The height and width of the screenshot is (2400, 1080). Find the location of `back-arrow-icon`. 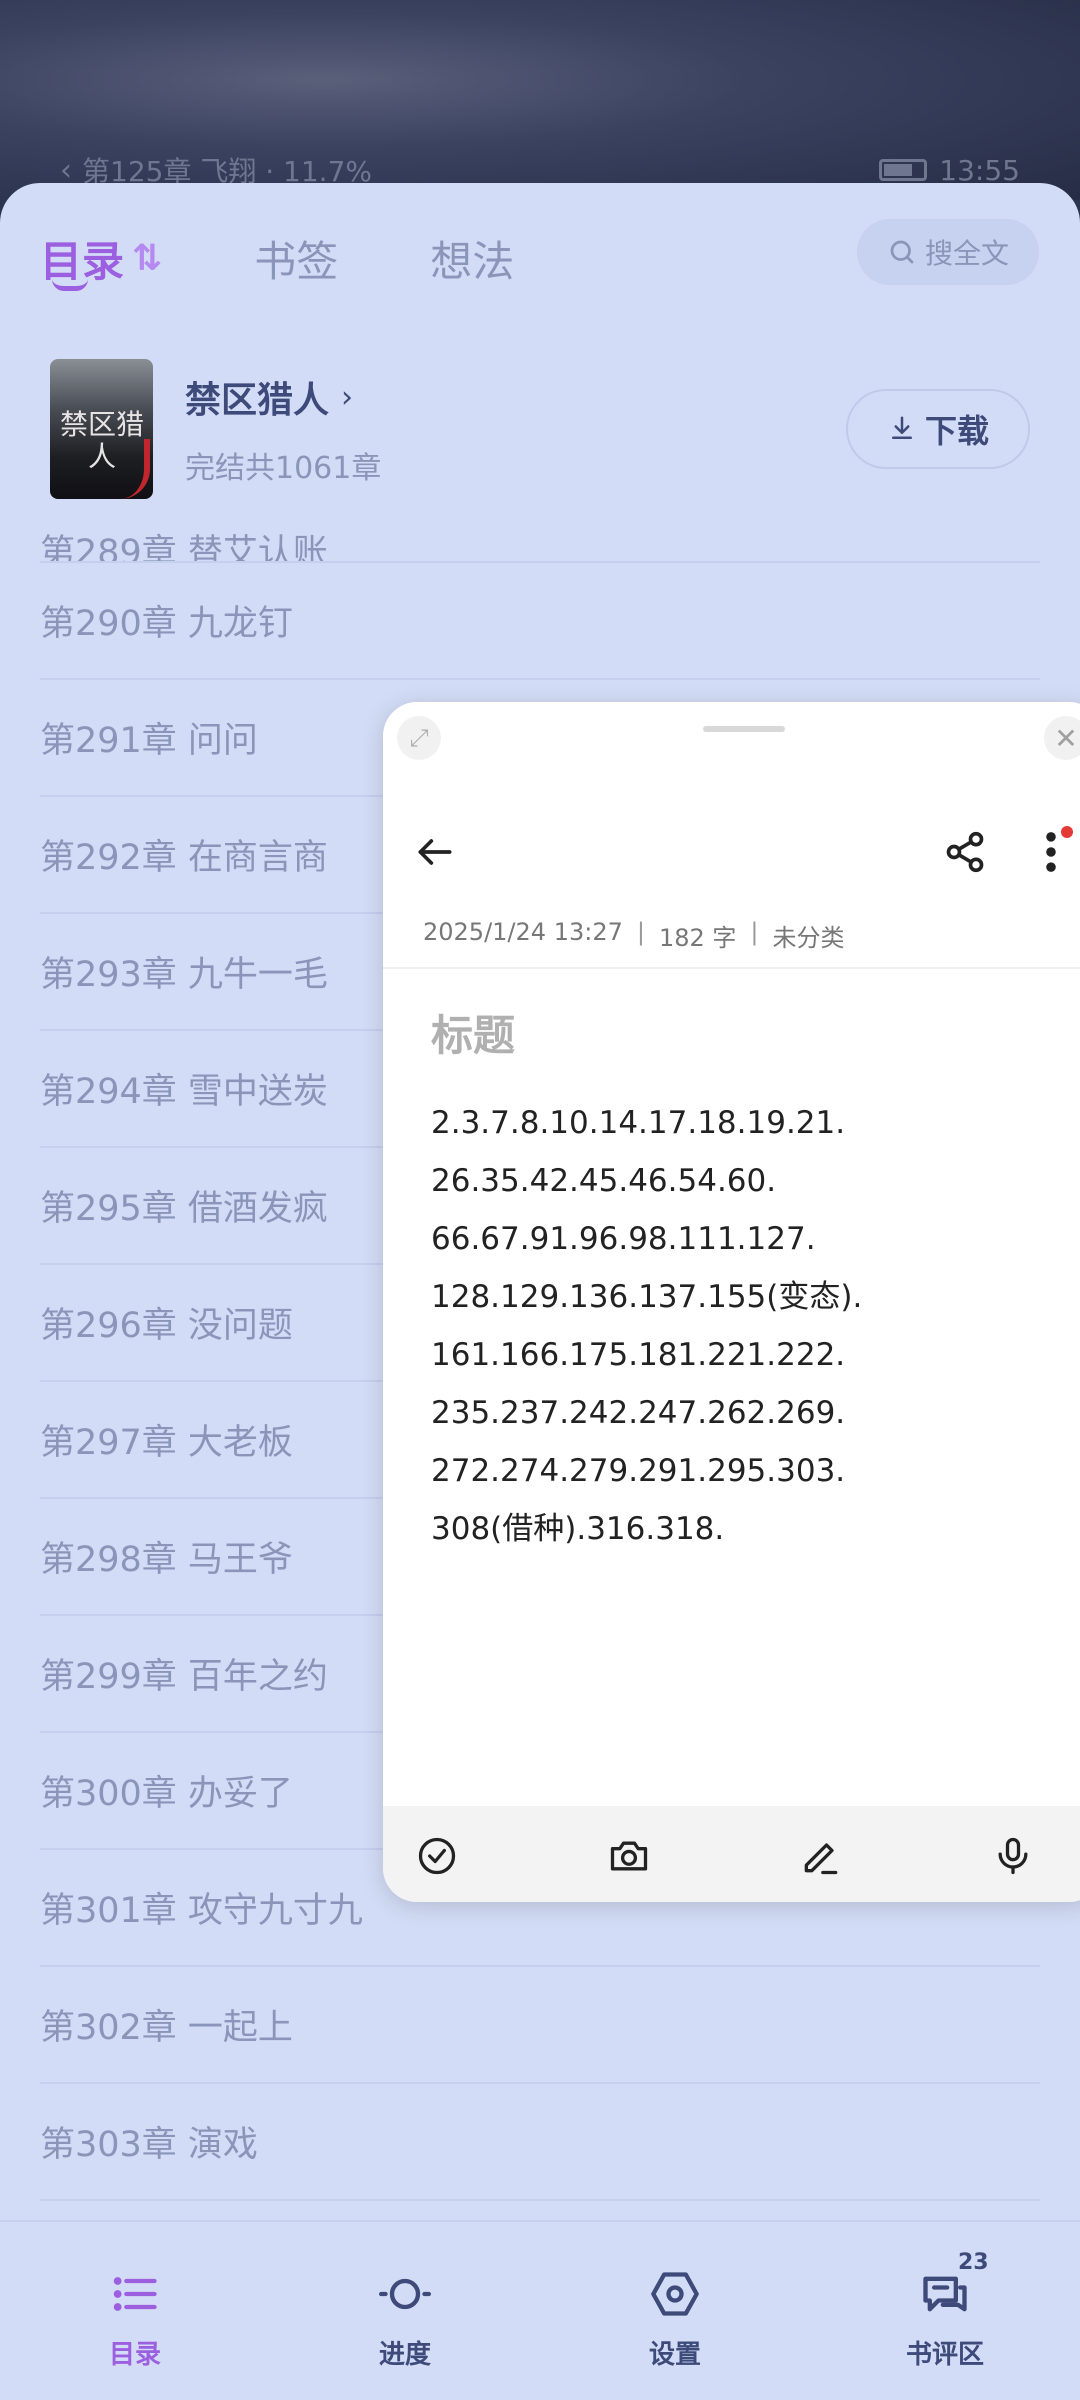

back-arrow-icon is located at coordinates (435, 852).